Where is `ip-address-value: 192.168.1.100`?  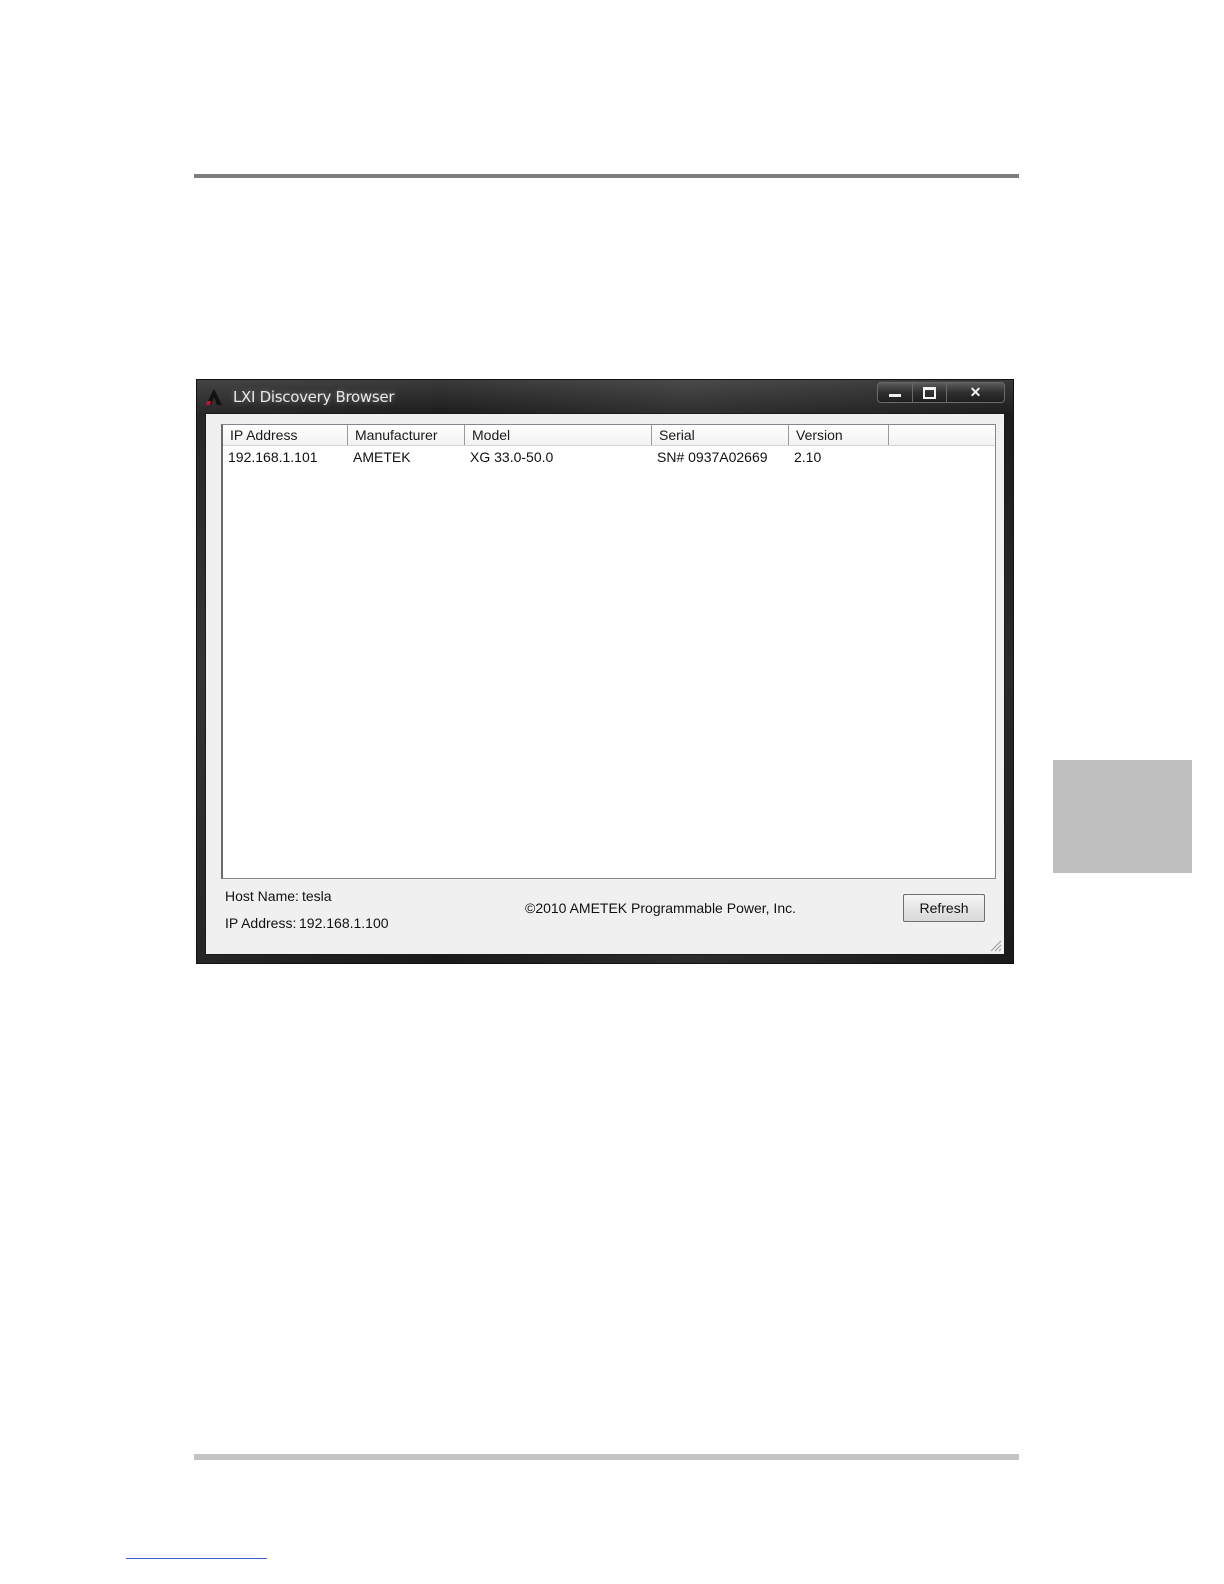 ip-address-value: 192.168.1.100 is located at coordinates (344, 923).